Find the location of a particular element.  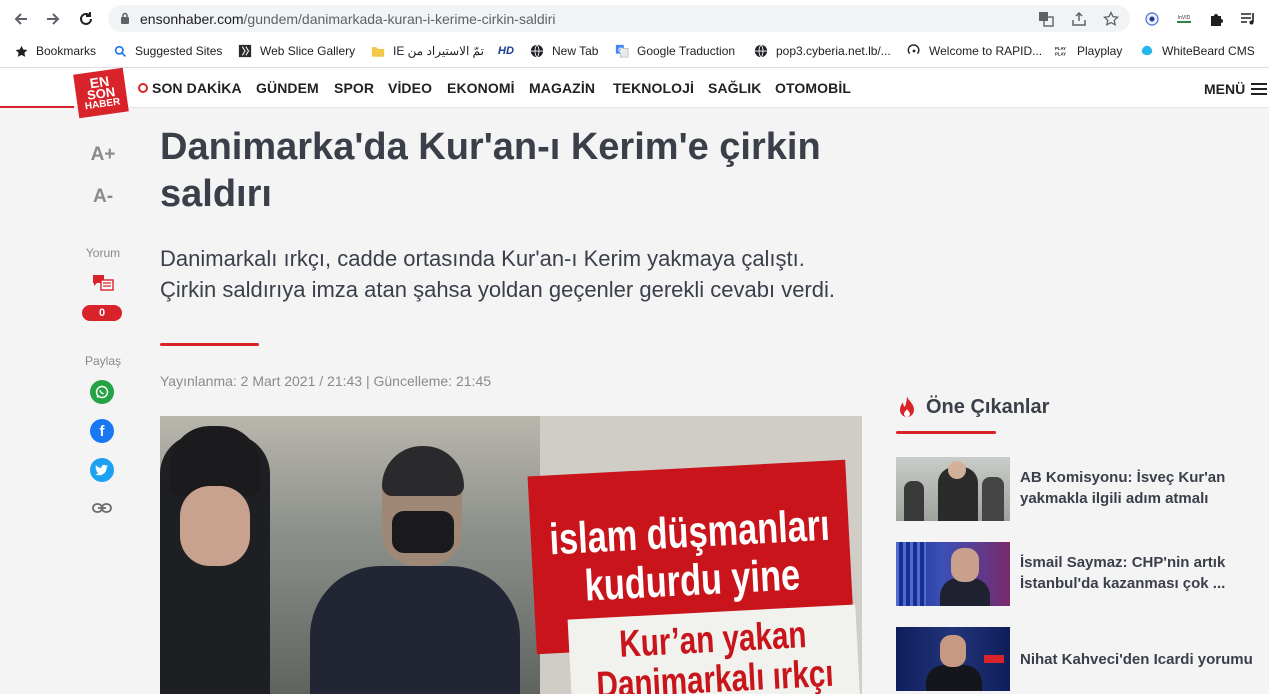

bookmark-label: Web Slice Gallery is located at coordinates (308, 51).